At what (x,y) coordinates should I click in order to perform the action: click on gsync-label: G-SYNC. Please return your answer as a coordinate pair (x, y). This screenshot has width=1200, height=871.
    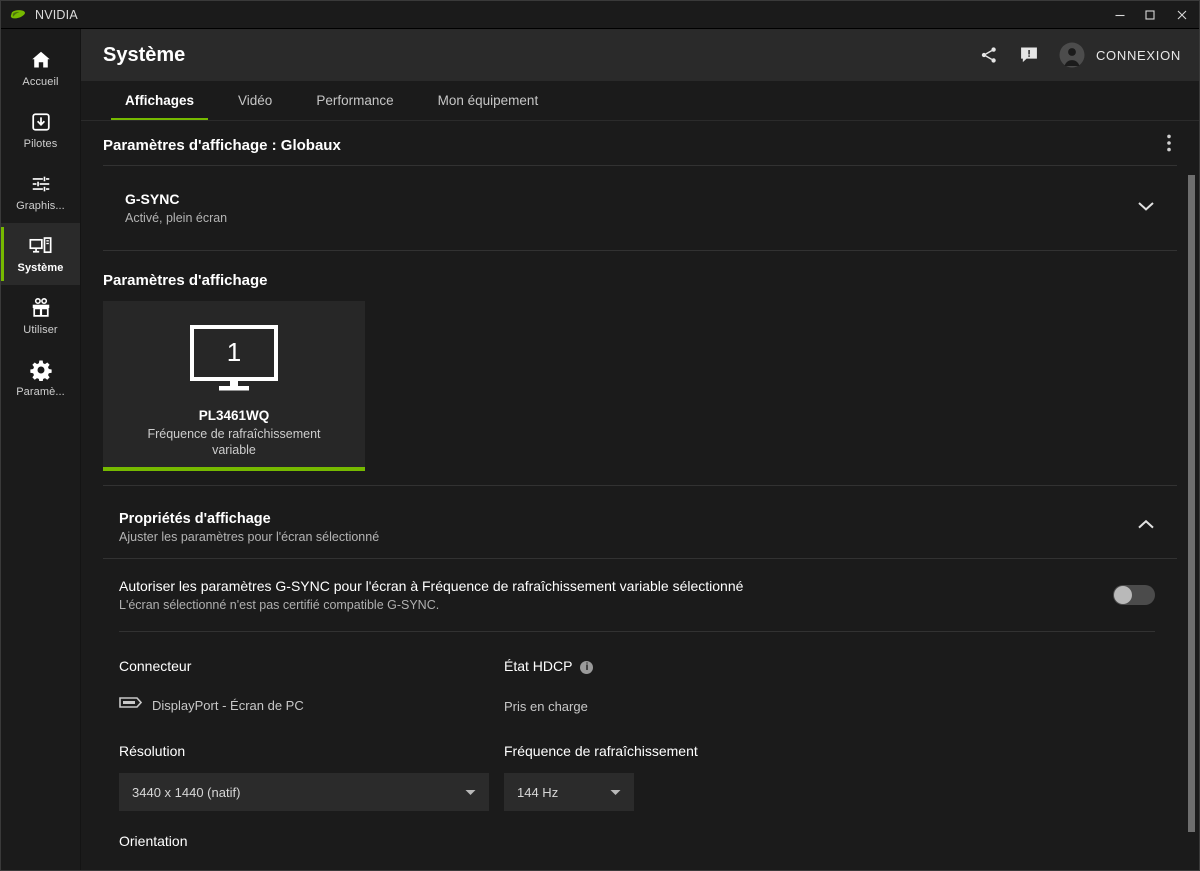
    Looking at the image, I should click on (152, 199).